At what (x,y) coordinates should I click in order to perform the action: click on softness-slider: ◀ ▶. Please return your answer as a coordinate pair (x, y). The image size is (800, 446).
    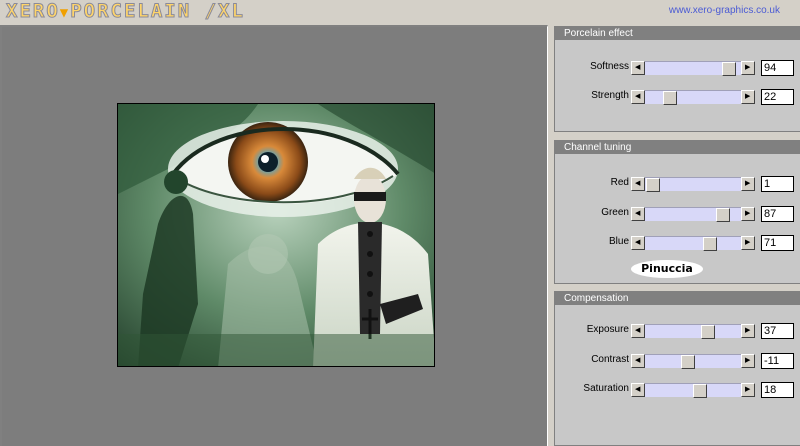
    Looking at the image, I should click on (693, 68).